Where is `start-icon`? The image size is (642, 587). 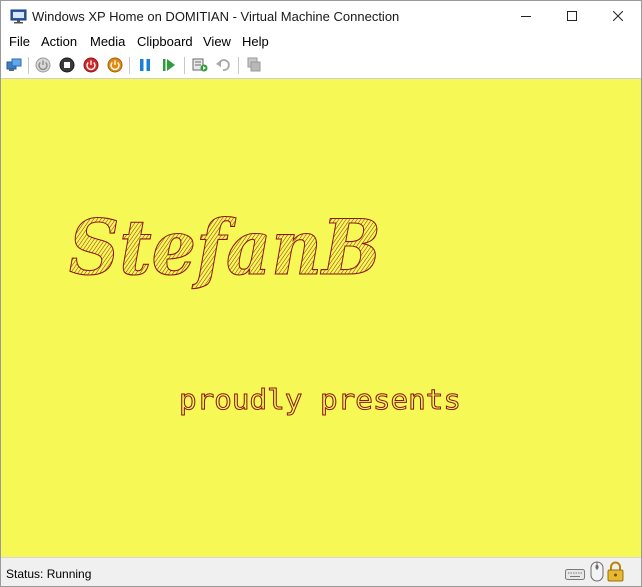
start-icon is located at coordinates (43, 65).